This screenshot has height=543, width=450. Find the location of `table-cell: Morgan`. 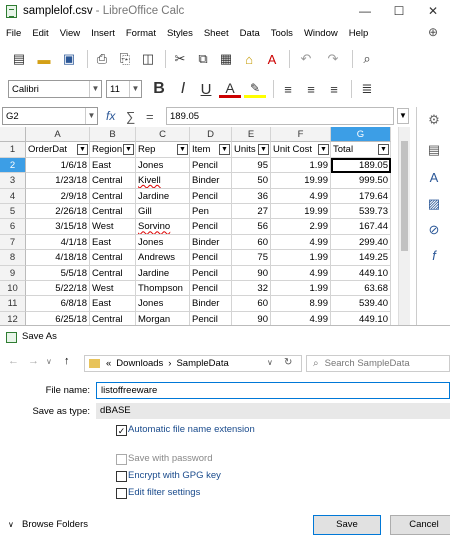

table-cell: Morgan is located at coordinates (163, 318).